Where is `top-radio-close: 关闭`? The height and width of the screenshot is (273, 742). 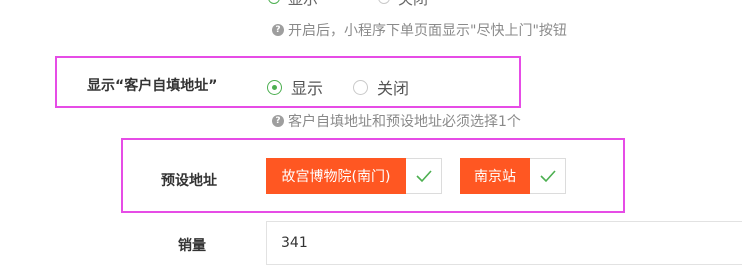 top-radio-close: 关闭 is located at coordinates (403, 4).